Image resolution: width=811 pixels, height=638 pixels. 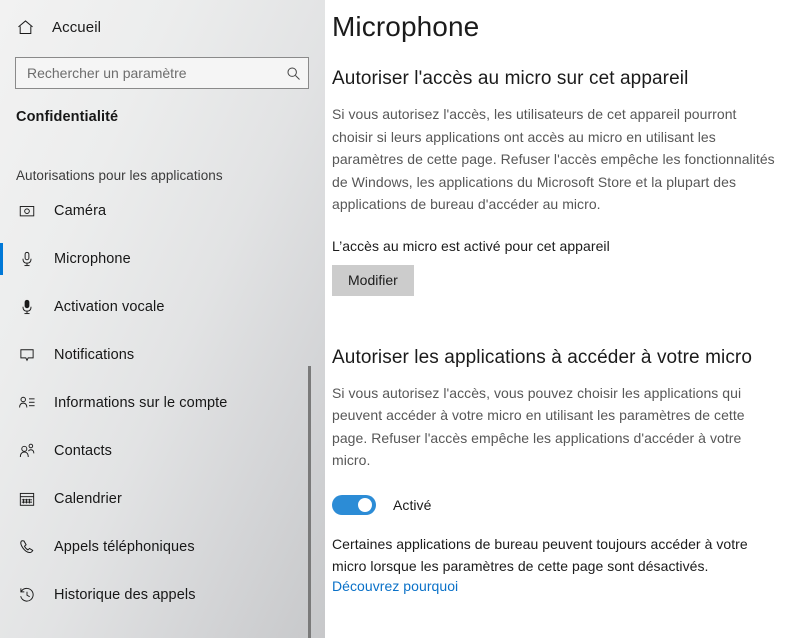 What do you see at coordinates (412, 504) in the screenshot?
I see `toggle-state-label: Activé` at bounding box center [412, 504].